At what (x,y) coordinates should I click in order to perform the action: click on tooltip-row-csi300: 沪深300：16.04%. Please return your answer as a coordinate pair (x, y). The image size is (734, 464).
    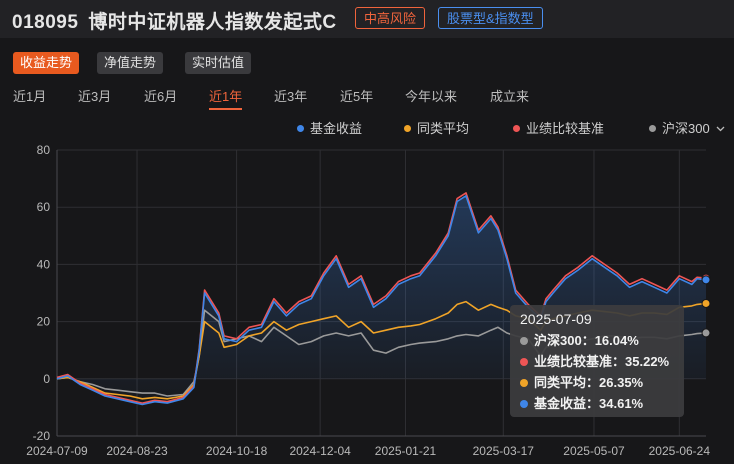
    Looking at the image, I should click on (597, 340).